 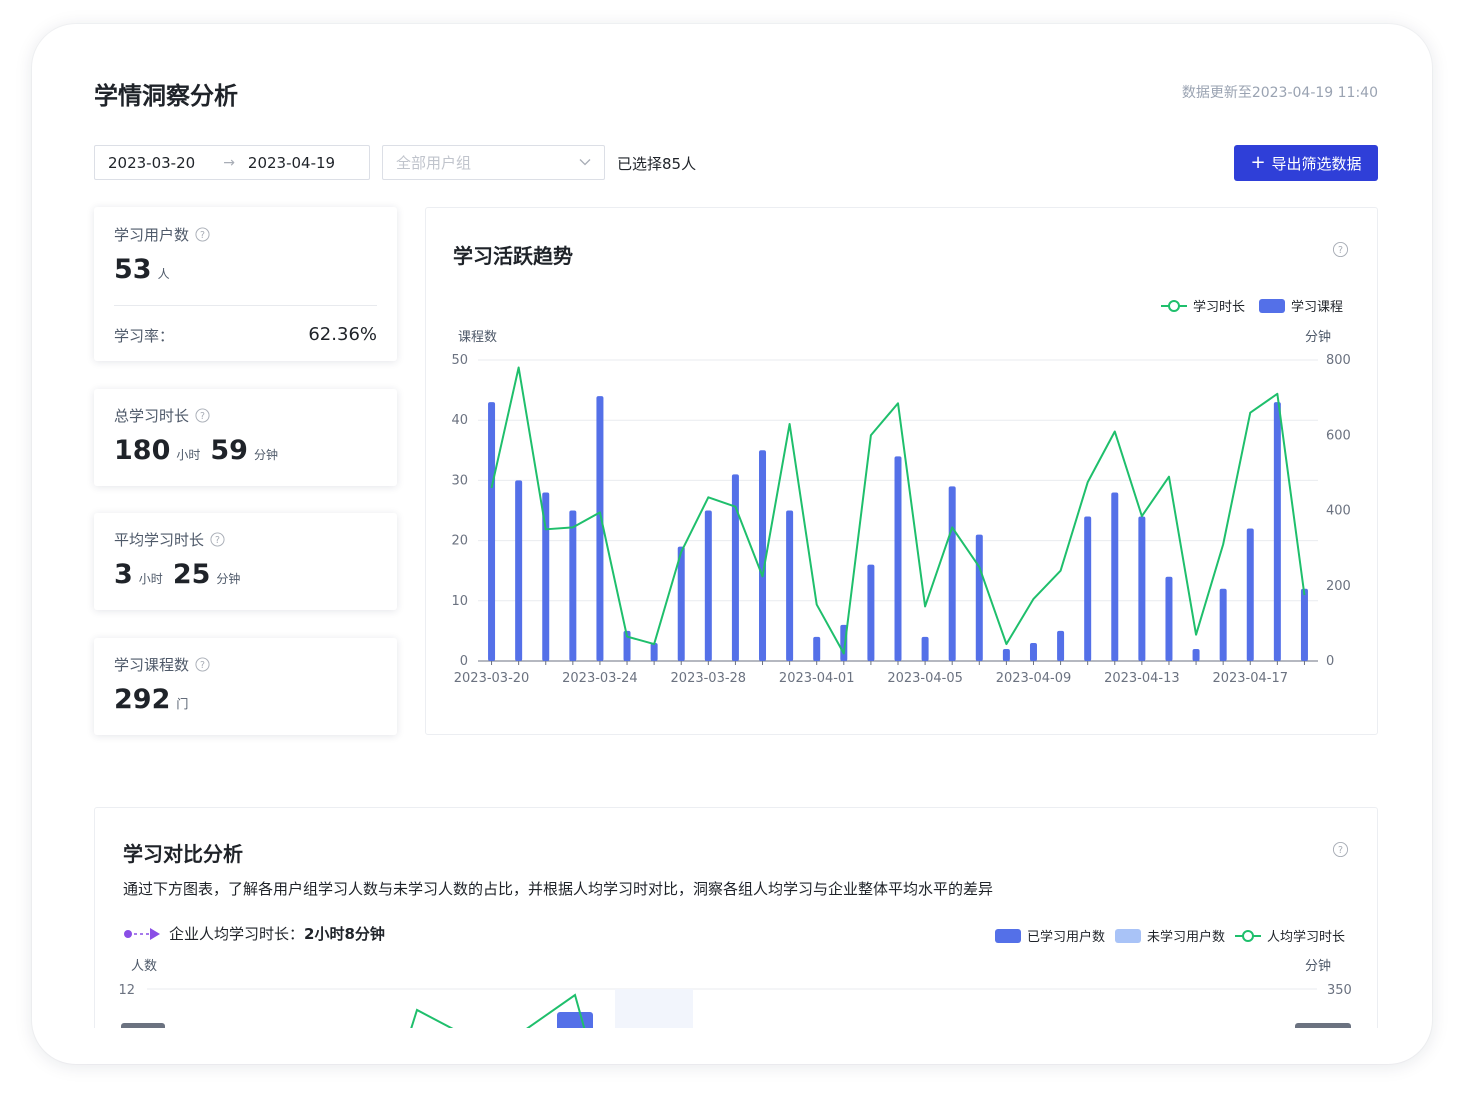 I want to click on stat-avg-minutes: 25, so click(x=191, y=574).